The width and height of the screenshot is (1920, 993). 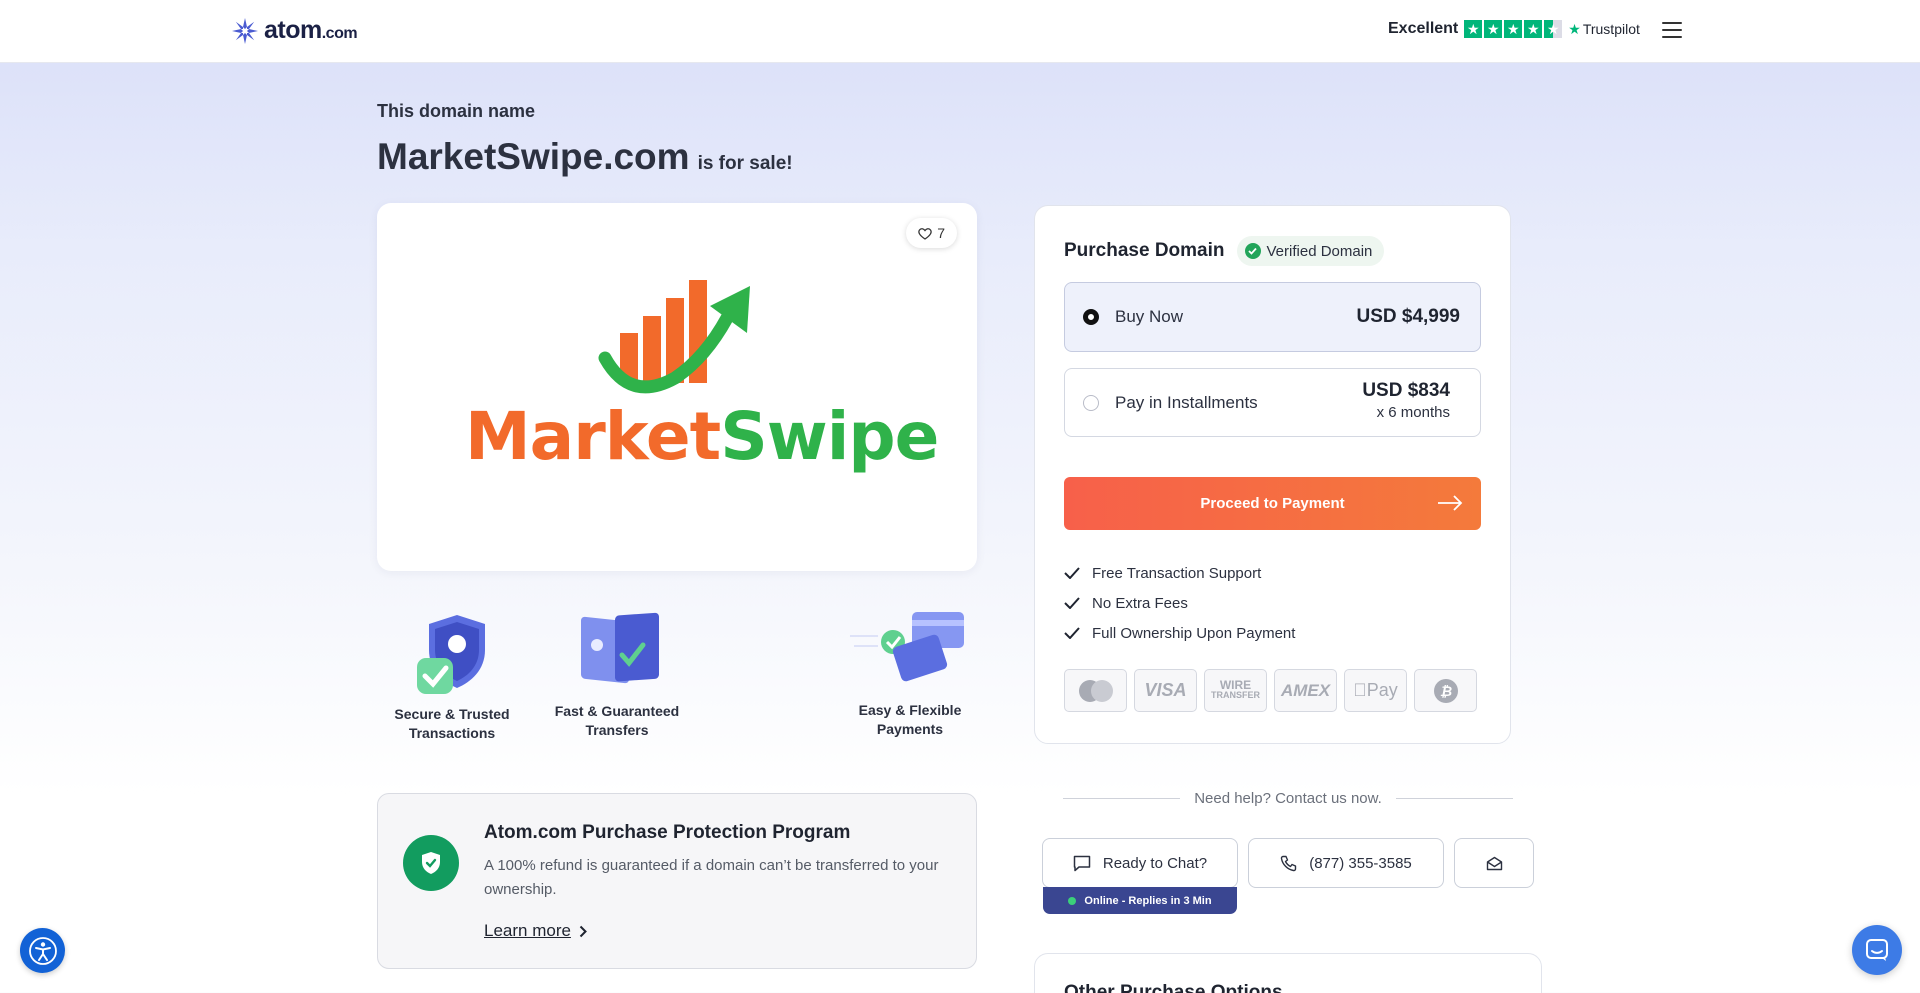 What do you see at coordinates (456, 111) in the screenshot?
I see `intro-text: This domain name` at bounding box center [456, 111].